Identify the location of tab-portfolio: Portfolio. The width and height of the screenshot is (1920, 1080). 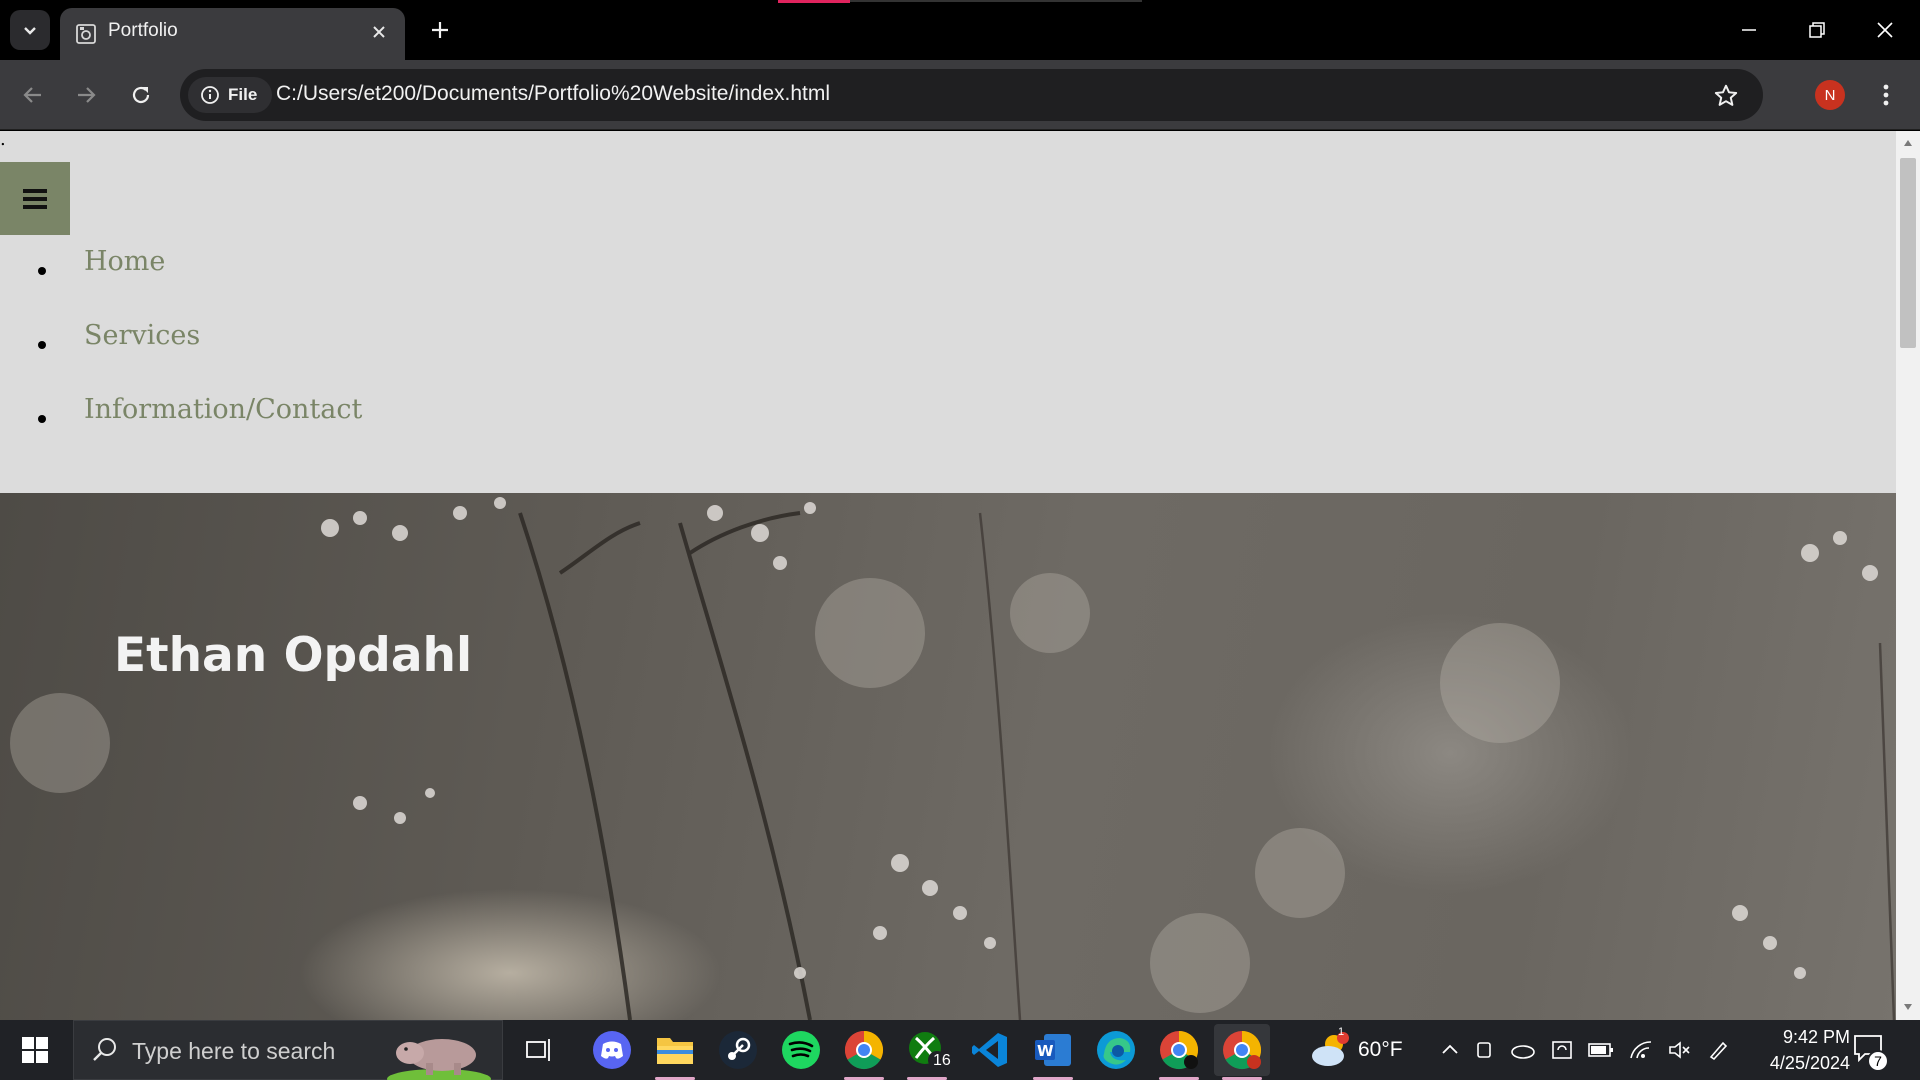
(232, 34).